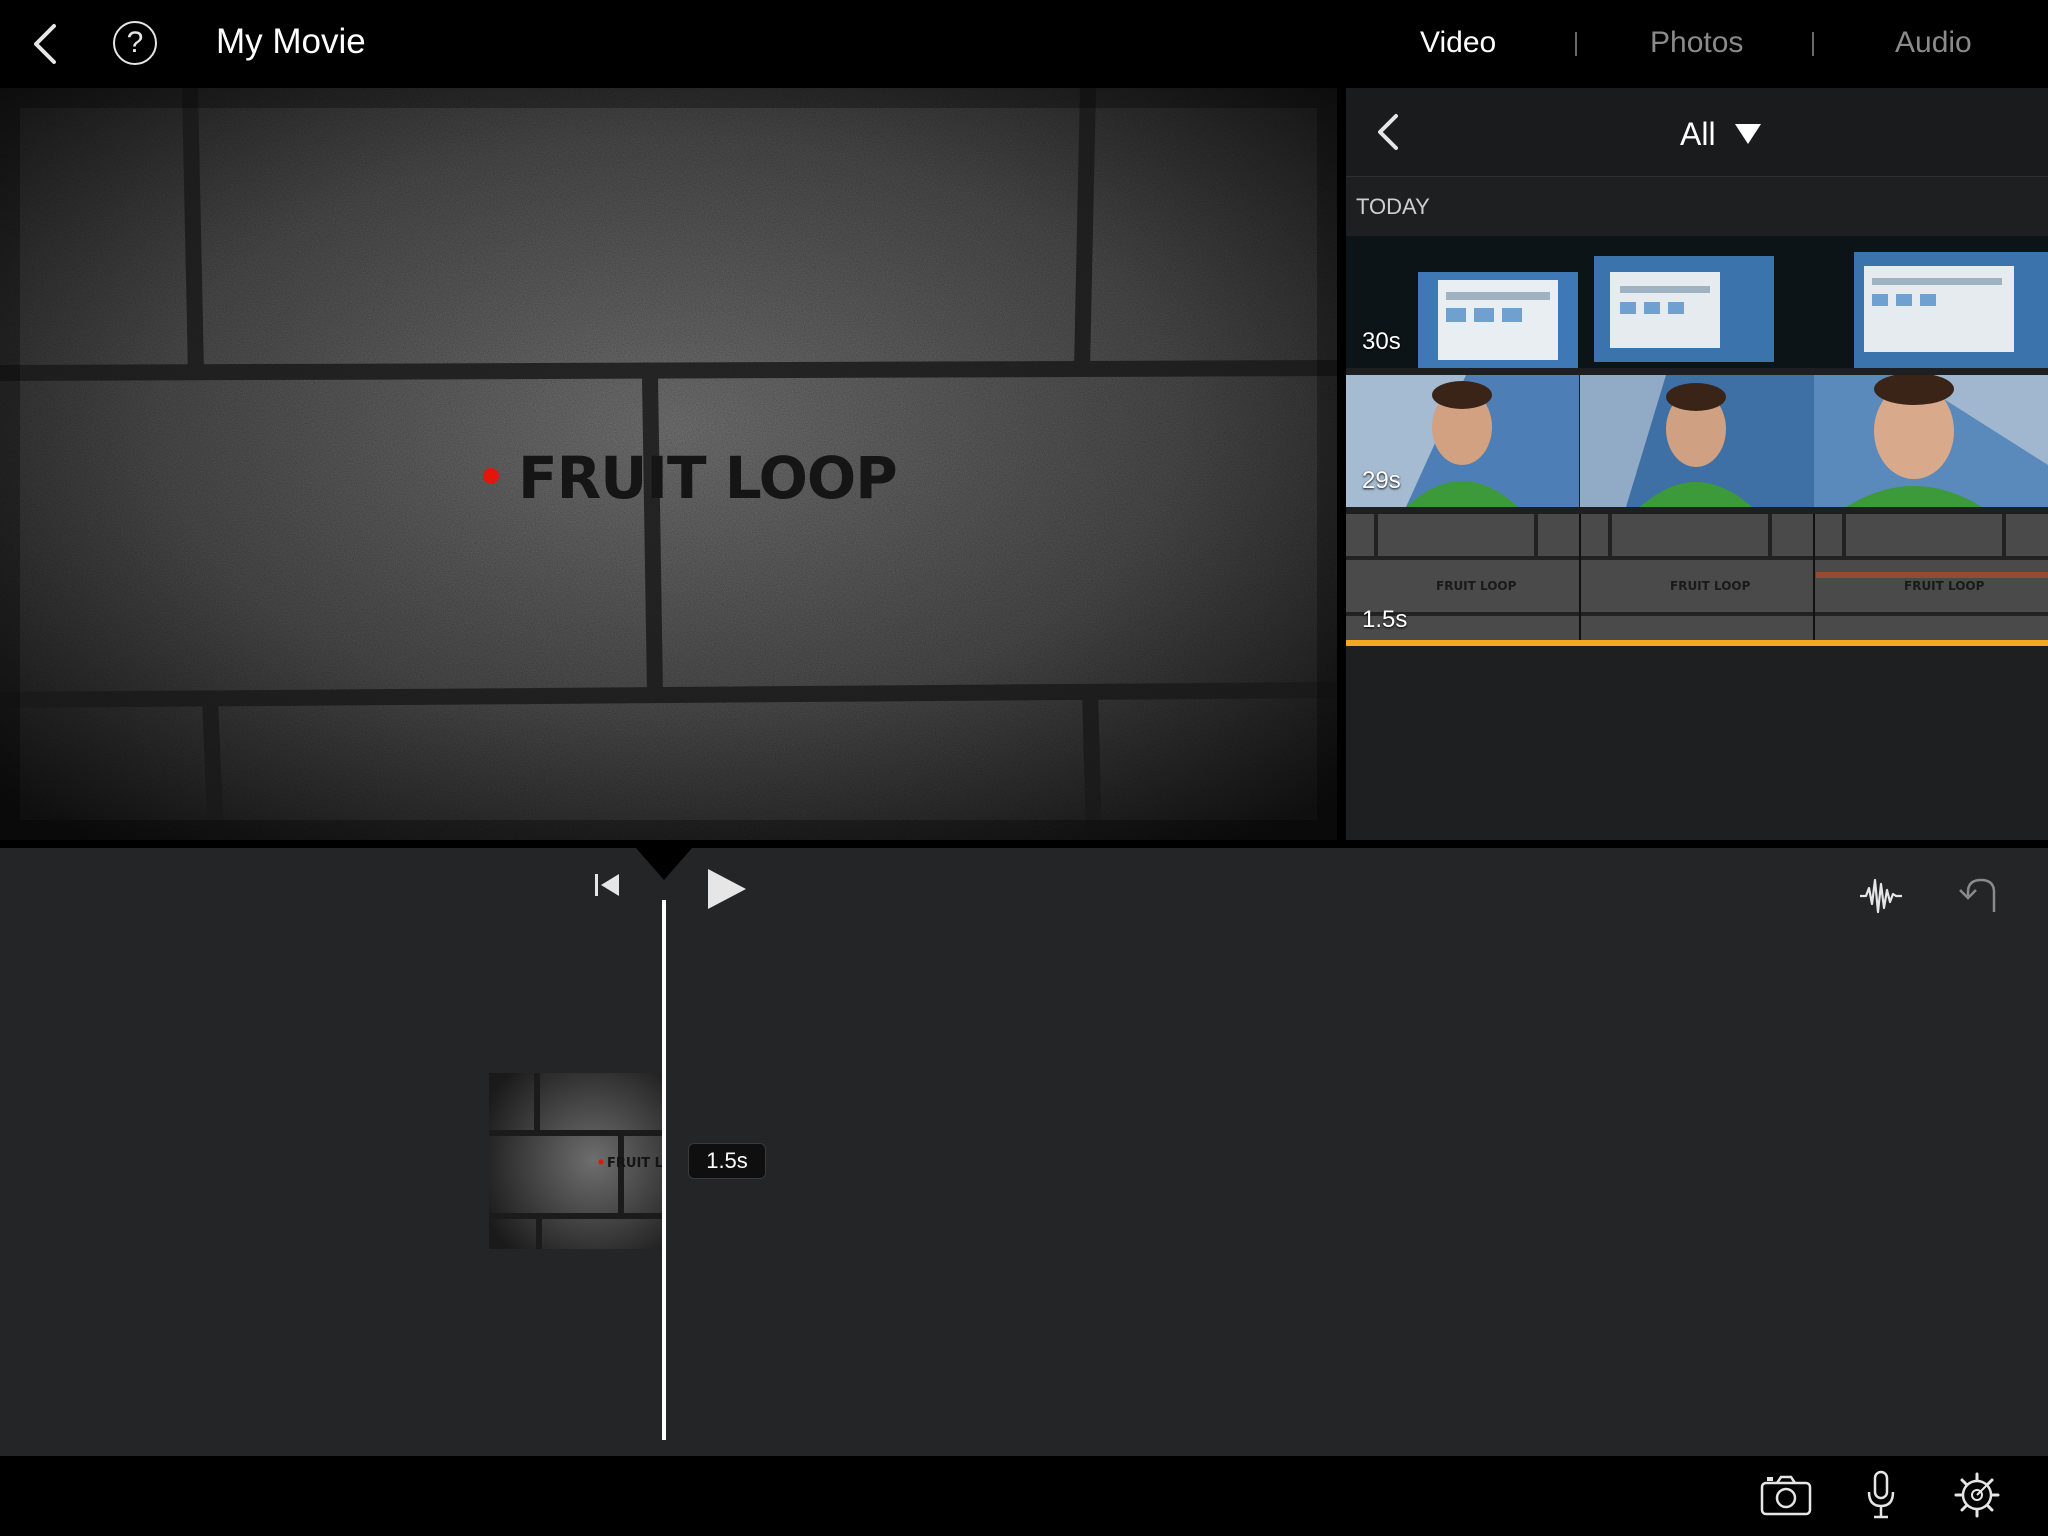 This screenshot has height=1536, width=2048. What do you see at coordinates (1381, 480) in the screenshot?
I see `clip-duration: 29s` at bounding box center [1381, 480].